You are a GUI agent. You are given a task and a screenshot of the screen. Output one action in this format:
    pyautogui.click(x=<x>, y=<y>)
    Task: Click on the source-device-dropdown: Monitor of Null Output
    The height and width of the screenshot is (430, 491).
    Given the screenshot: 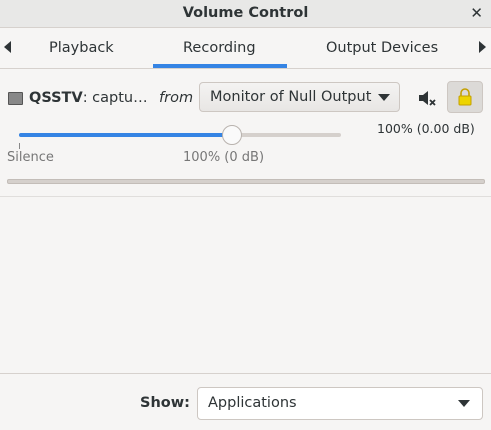 What is the action you would take?
    pyautogui.click(x=299, y=97)
    